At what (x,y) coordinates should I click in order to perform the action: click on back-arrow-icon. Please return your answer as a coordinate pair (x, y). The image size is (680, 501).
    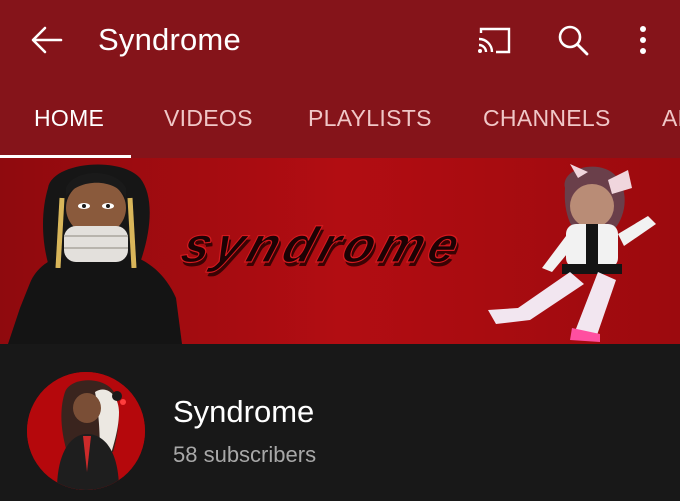
    Looking at the image, I should click on (47, 40).